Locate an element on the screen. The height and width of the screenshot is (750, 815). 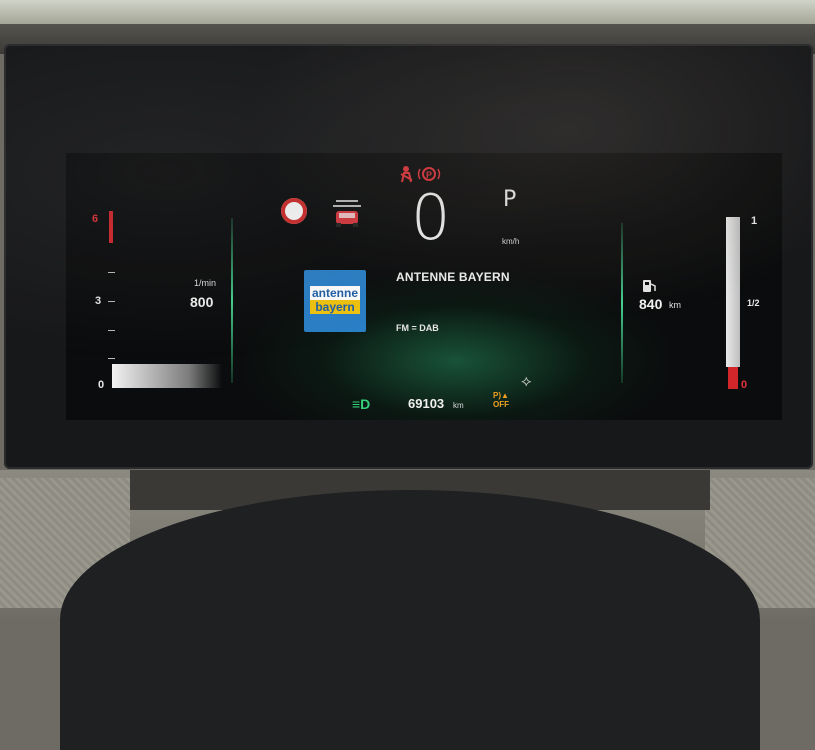
radio-station-logo: antenne bayern is located at coordinates (335, 301).